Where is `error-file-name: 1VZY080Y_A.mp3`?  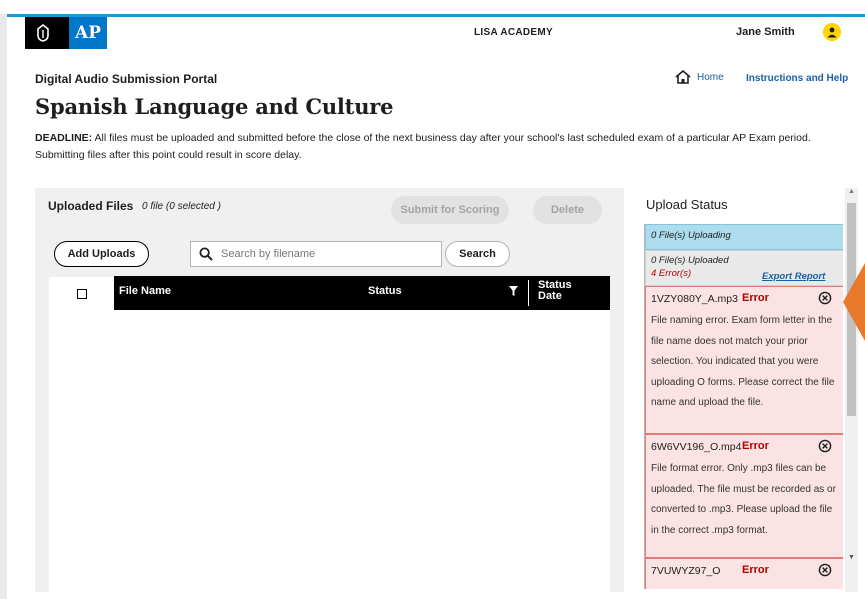 error-file-name: 1VZY080Y_A.mp3 is located at coordinates (694, 299).